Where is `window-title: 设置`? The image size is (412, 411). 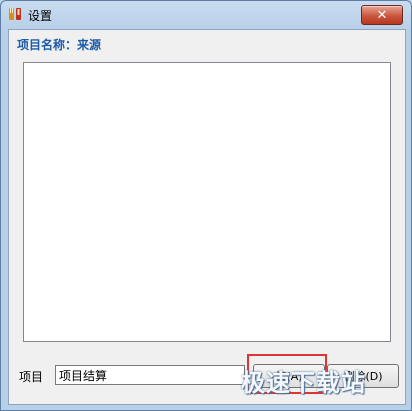
window-title: 设置 is located at coordinates (40, 16).